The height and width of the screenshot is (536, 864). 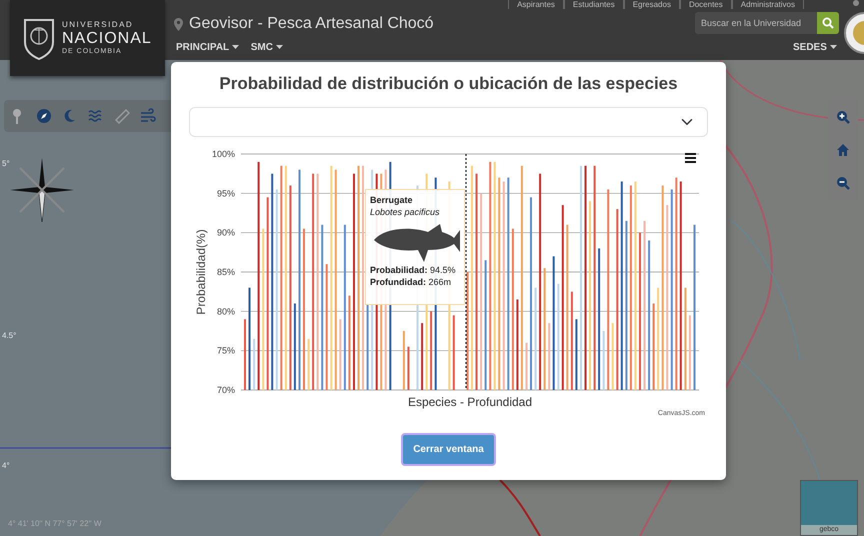 What do you see at coordinates (225, 351) in the screenshot?
I see `y-tick-label: 75%` at bounding box center [225, 351].